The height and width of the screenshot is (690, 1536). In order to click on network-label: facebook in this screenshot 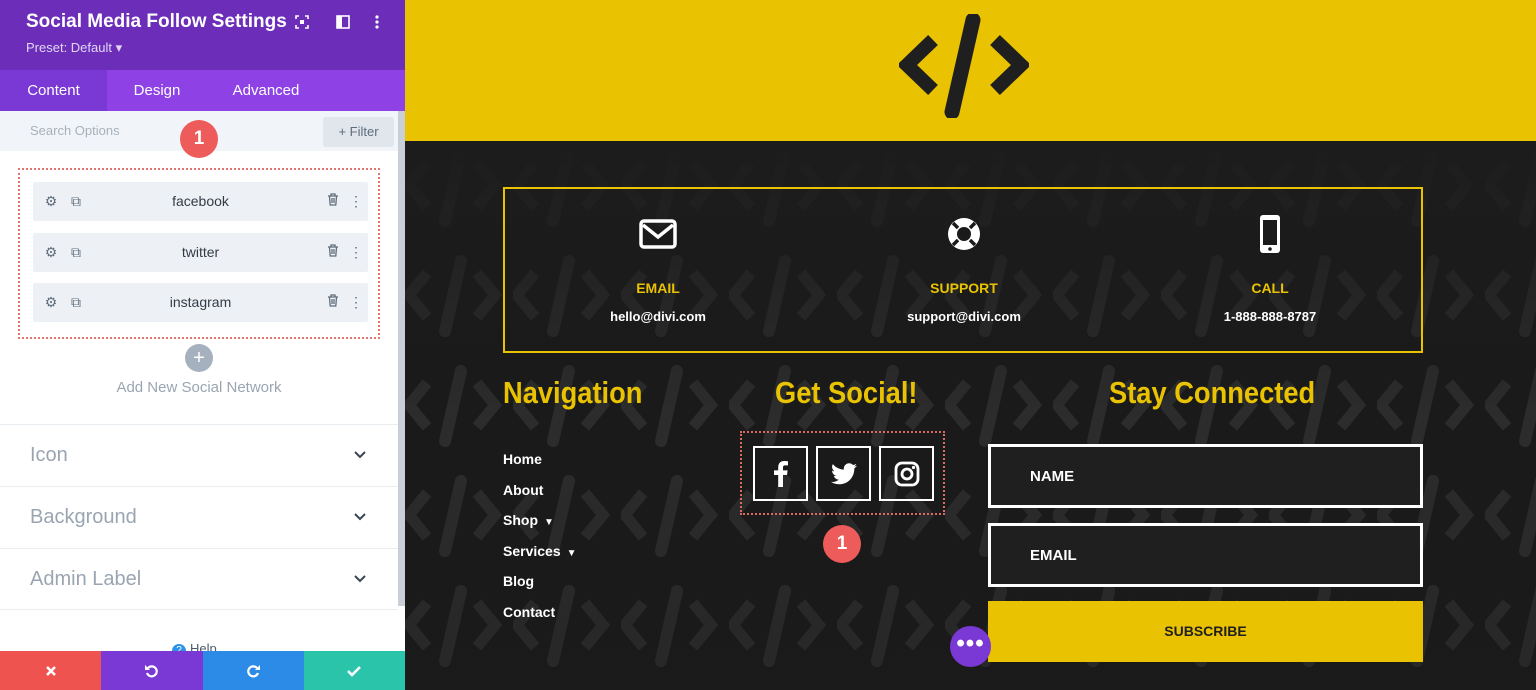, I will do `click(200, 201)`.